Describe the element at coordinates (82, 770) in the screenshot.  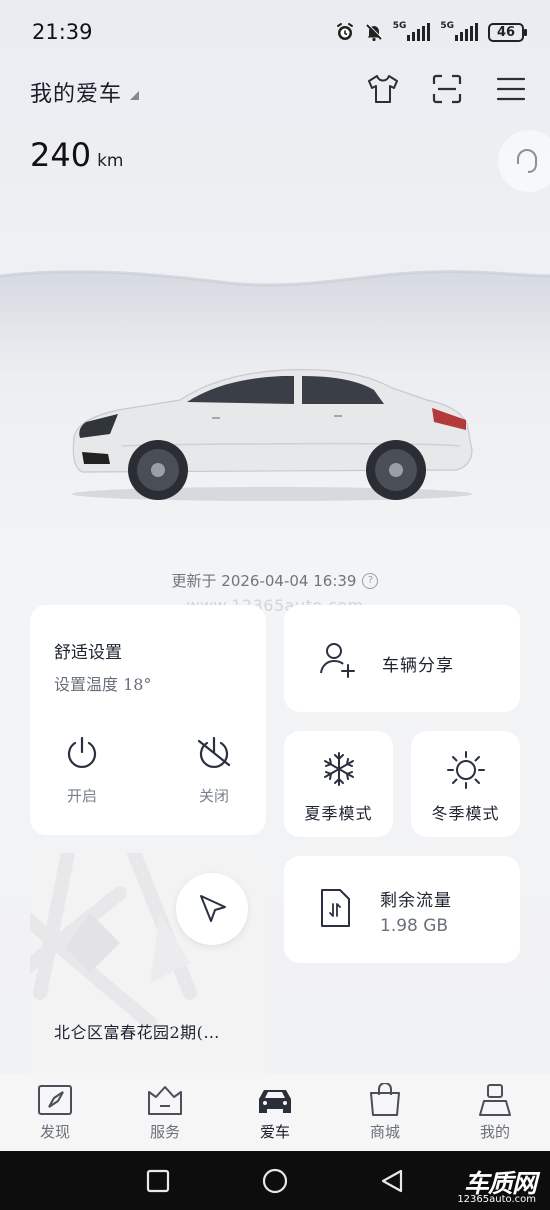
I see `comfort-on-button: 开启` at that location.